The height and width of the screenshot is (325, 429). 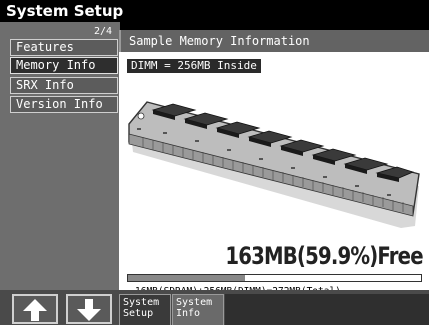 What do you see at coordinates (188, 313) in the screenshot?
I see `tab-label-line2: Info` at bounding box center [188, 313].